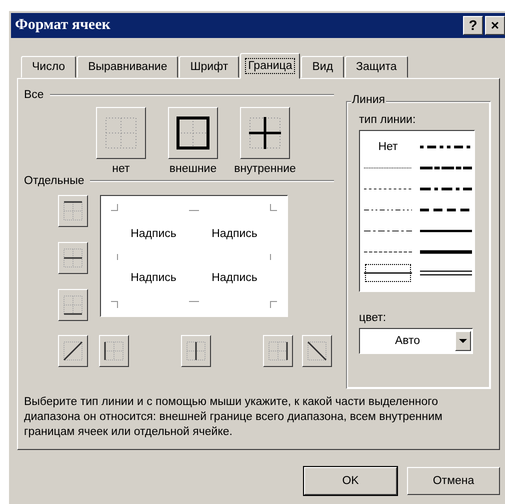 This screenshot has width=505, height=504. What do you see at coordinates (193, 169) in the screenshot?
I see `preset-label: внешние` at bounding box center [193, 169].